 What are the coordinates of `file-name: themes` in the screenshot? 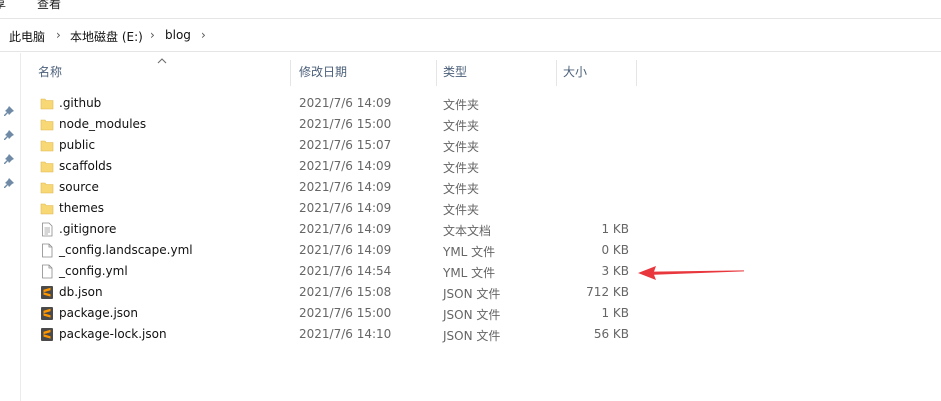 It's located at (82, 208).